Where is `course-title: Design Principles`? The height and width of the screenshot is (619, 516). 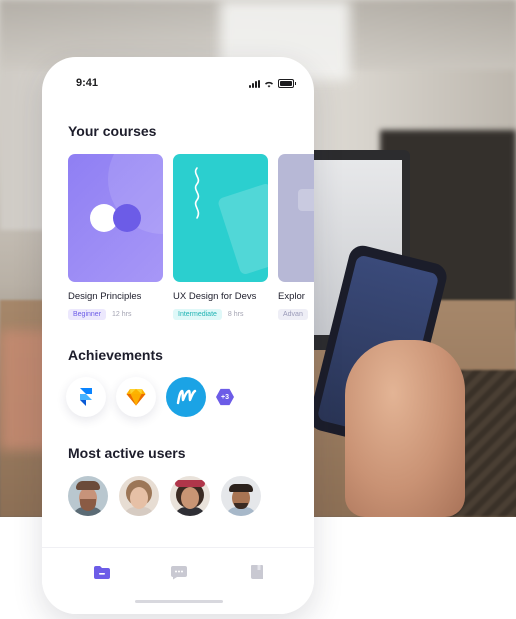 course-title: Design Principles is located at coordinates (105, 296).